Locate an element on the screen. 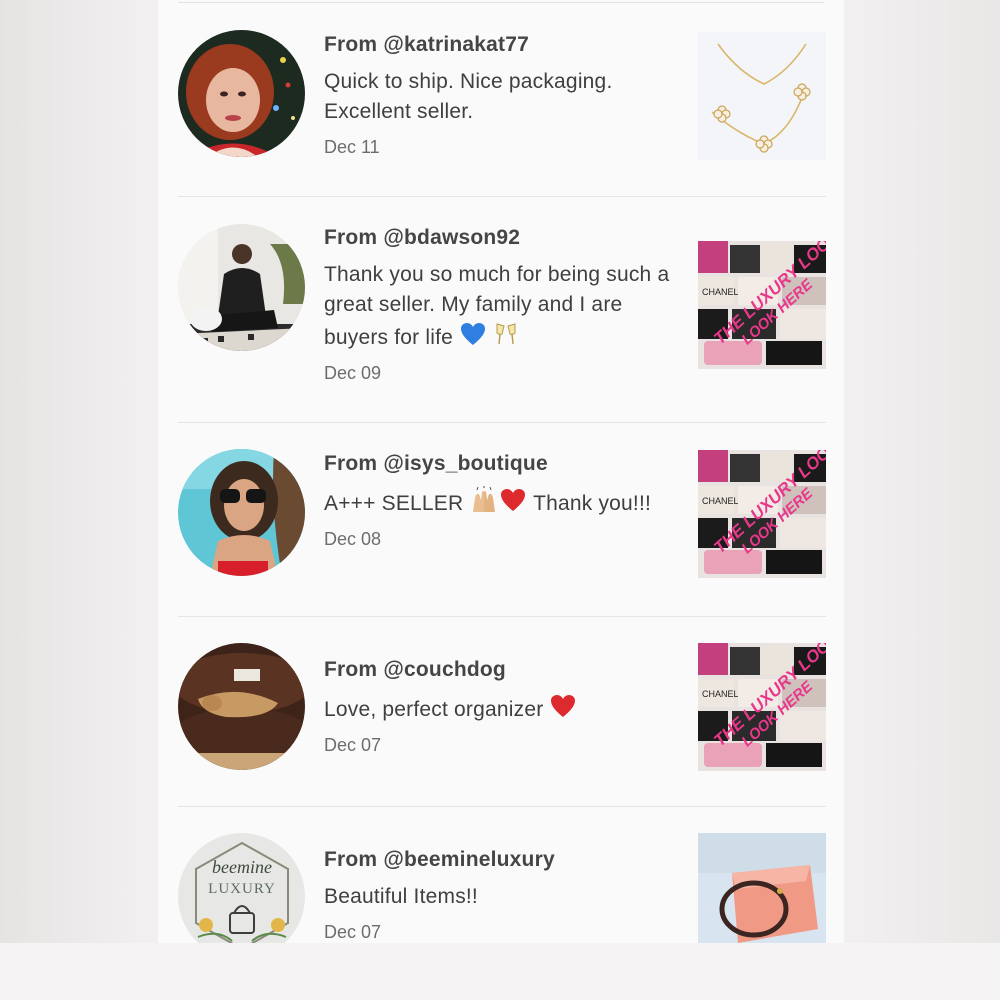 The image size is (1000, 1000). bracelet-pink-box-photo is located at coordinates (762, 888).